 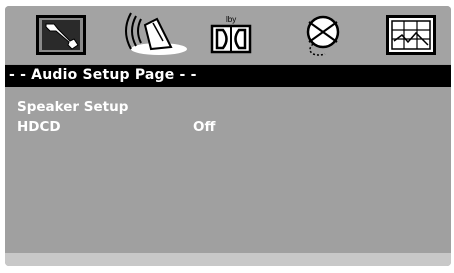 I want to click on tab-dolby-setup: lby, so click(x=231, y=34).